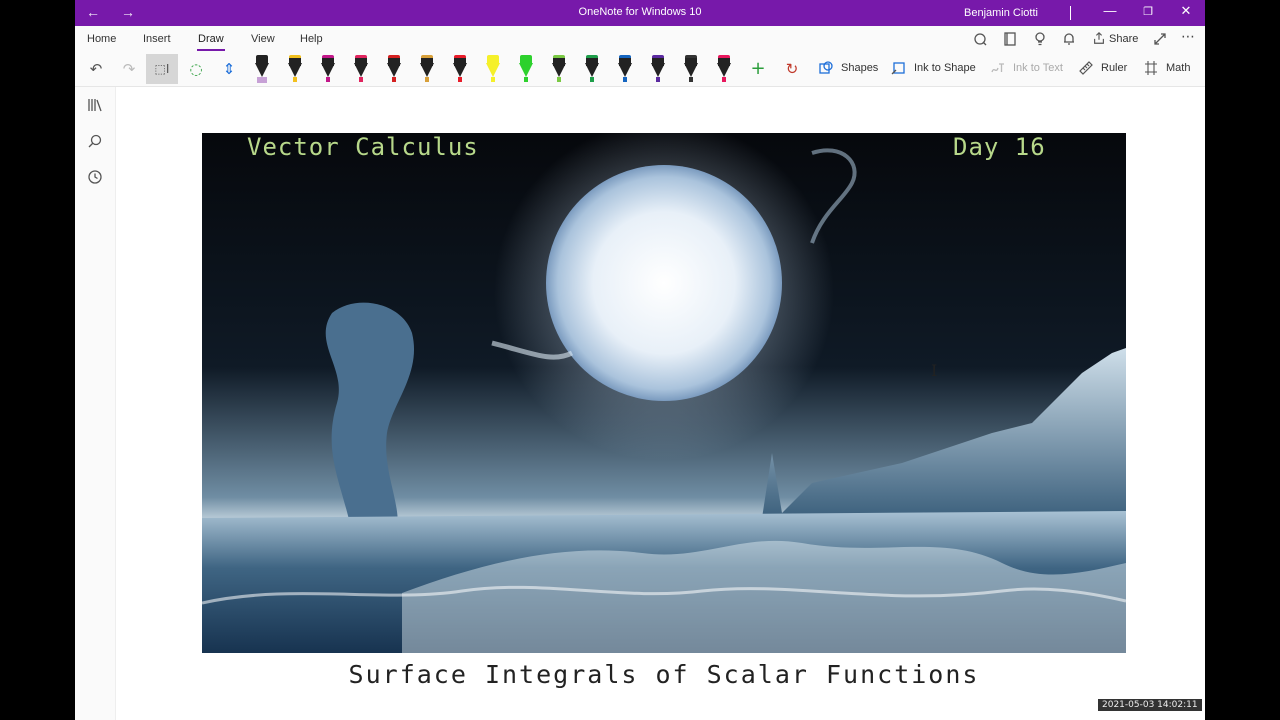  Describe the element at coordinates (95, 179) in the screenshot. I see `recent-clock-icon` at that location.